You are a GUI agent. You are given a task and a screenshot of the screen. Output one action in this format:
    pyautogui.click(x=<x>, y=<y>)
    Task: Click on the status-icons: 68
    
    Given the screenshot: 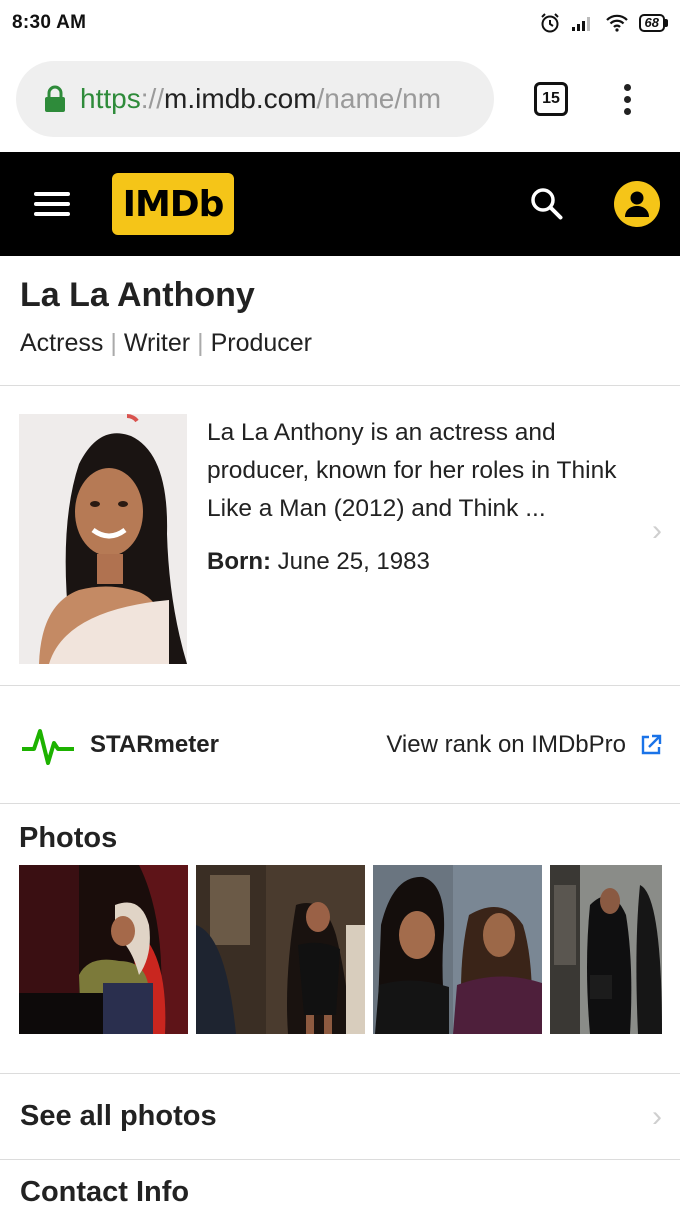 What is the action you would take?
    pyautogui.click(x=603, y=23)
    